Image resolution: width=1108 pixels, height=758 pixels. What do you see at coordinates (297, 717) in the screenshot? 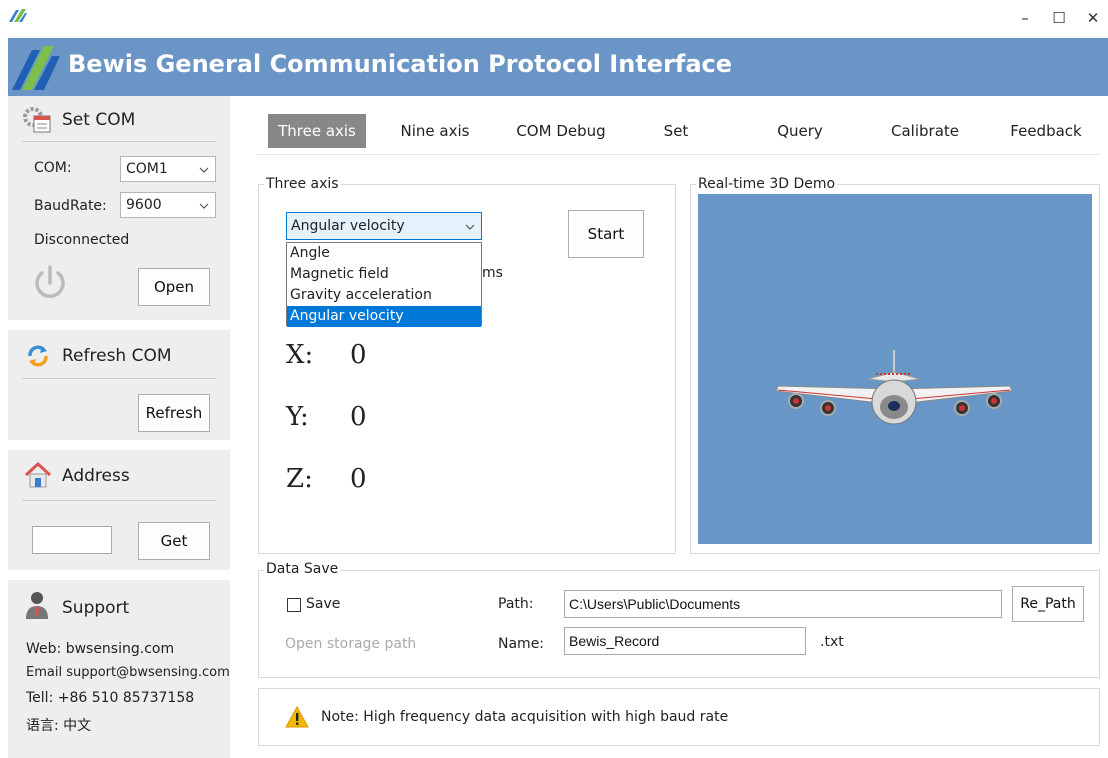
I see `warning-icon` at bounding box center [297, 717].